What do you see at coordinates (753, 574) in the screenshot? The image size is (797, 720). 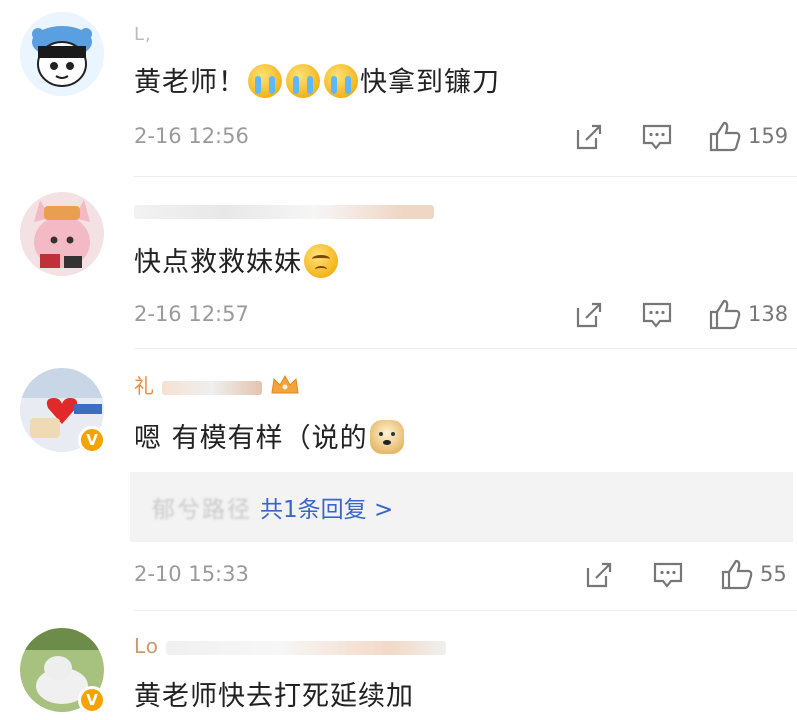 I see `like-button: 55` at bounding box center [753, 574].